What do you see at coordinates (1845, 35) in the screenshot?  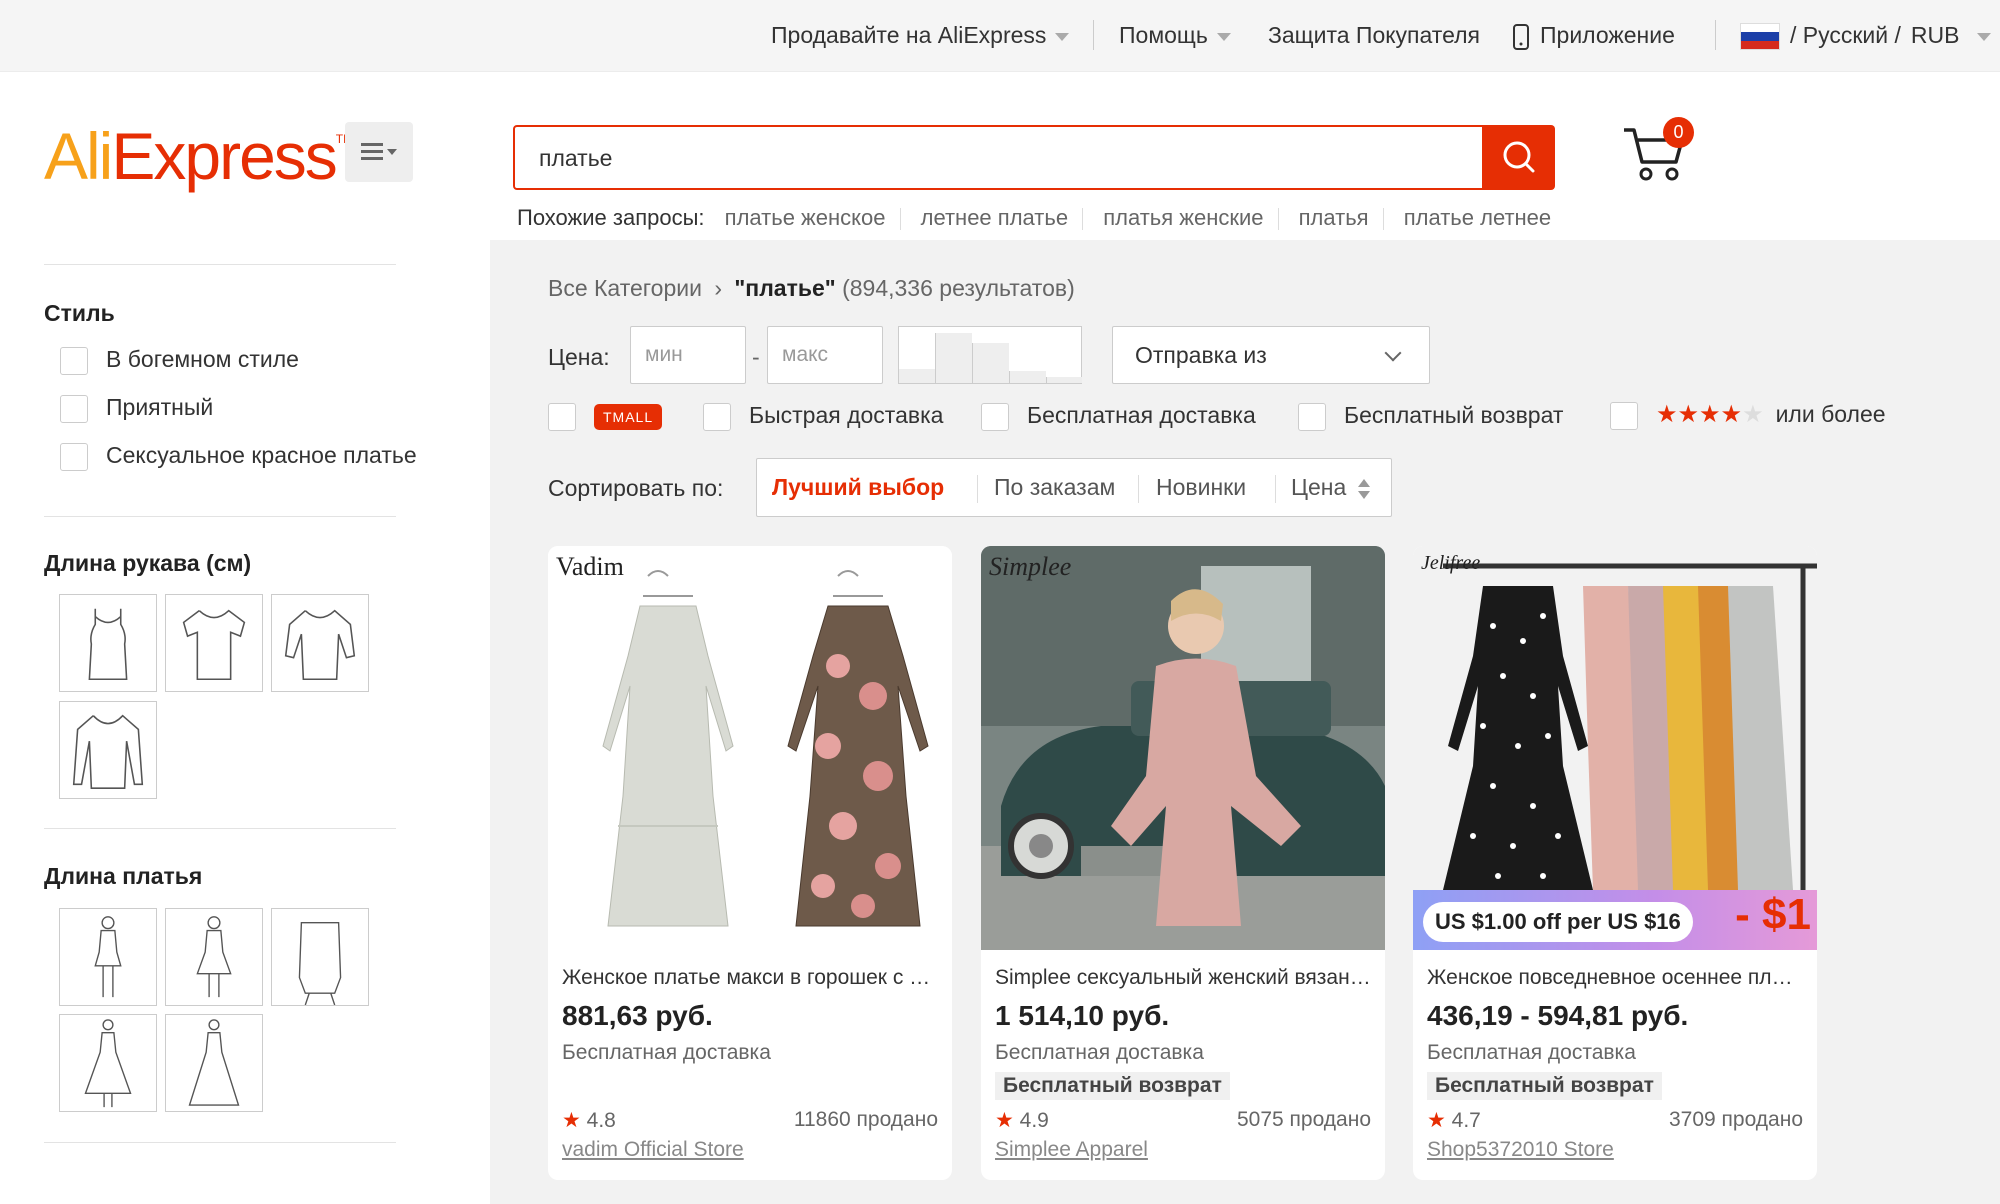 I see `language-label: / Русский /` at bounding box center [1845, 35].